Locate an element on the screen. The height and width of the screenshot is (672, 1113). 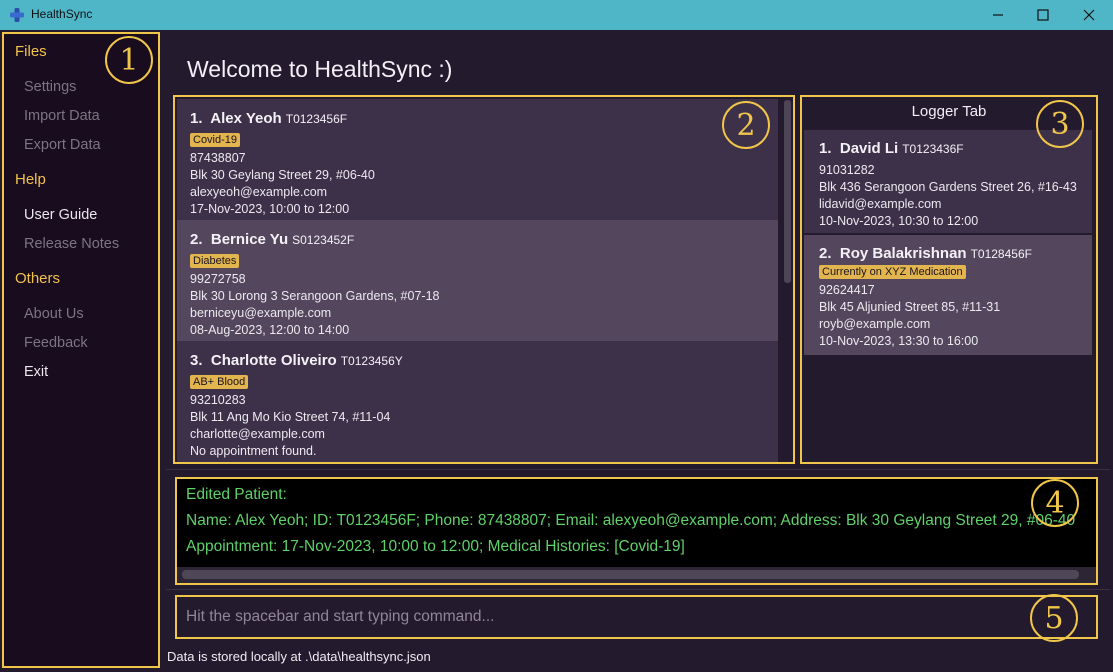
sidebar-item-exit: Exit is located at coordinates (36, 372).